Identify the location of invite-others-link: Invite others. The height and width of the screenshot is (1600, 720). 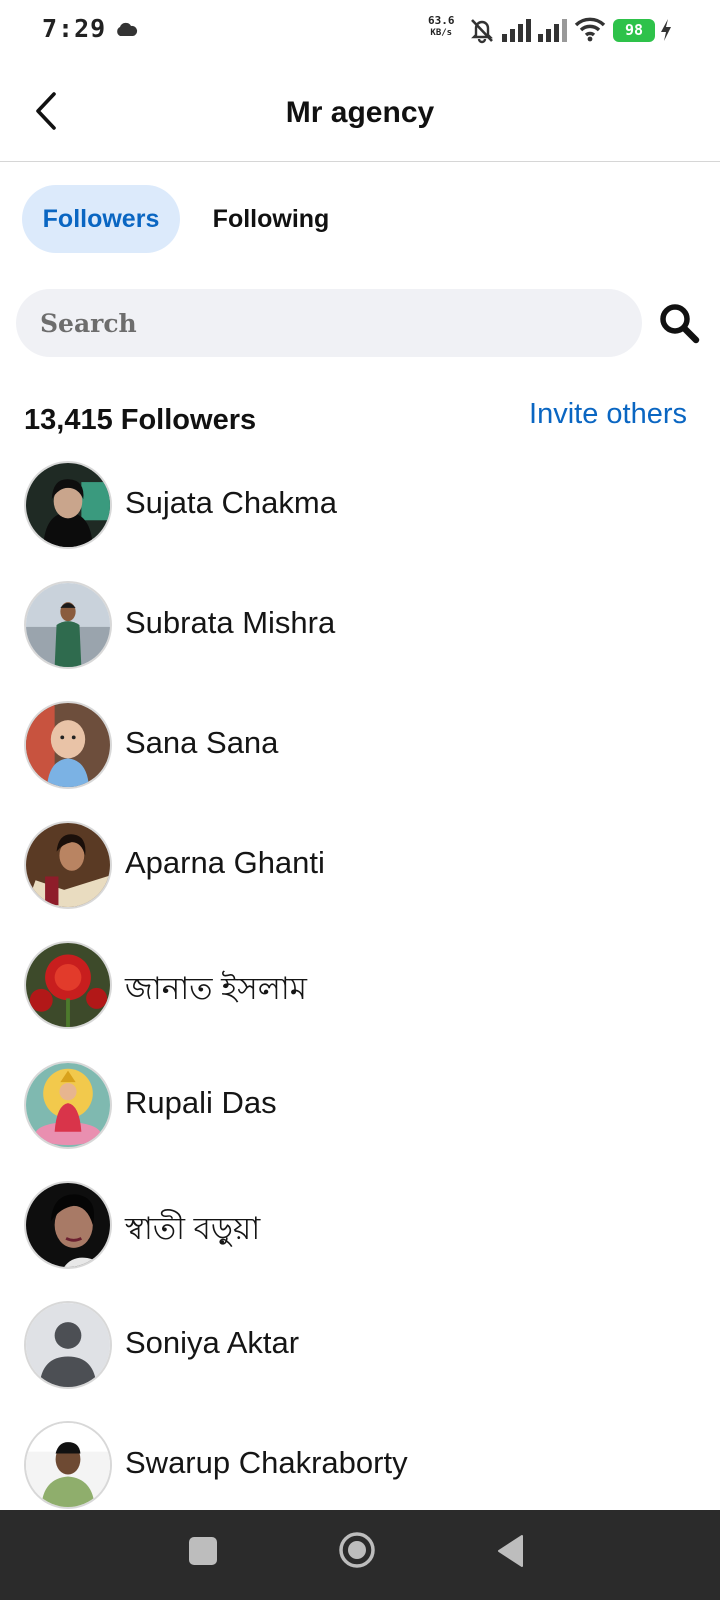
(608, 414).